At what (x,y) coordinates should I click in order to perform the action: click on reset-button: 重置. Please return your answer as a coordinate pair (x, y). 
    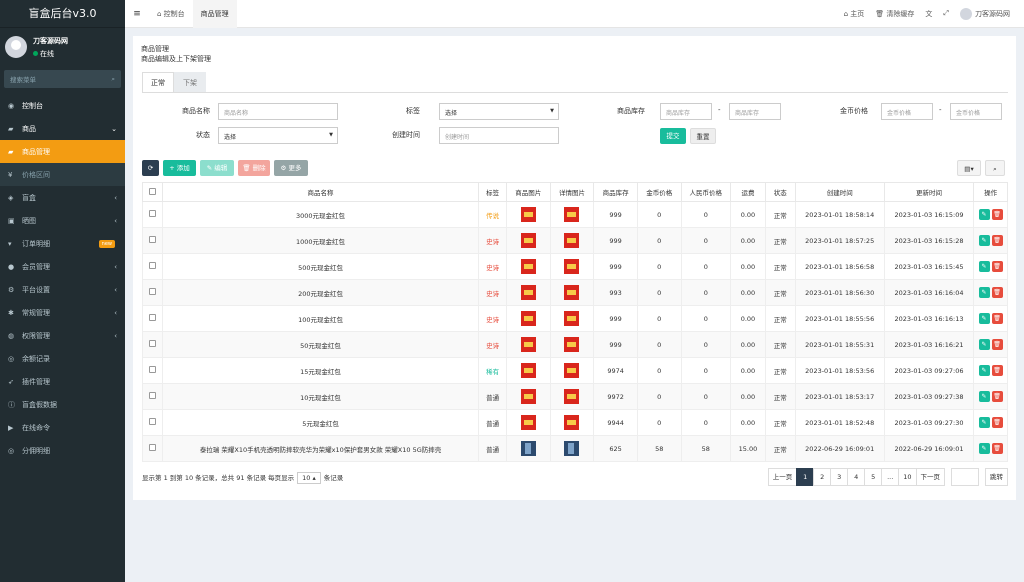
    Looking at the image, I should click on (703, 136).